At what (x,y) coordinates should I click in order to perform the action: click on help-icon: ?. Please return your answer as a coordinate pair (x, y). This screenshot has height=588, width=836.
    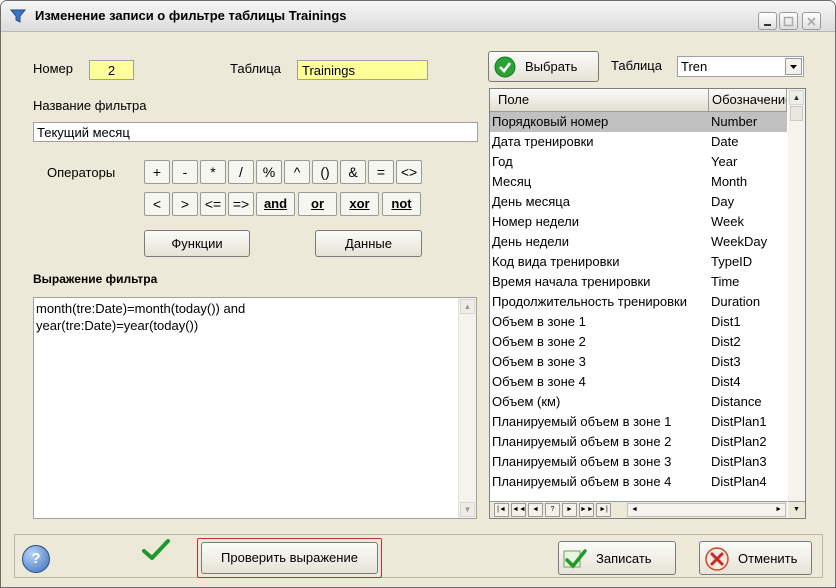
    Looking at the image, I should click on (36, 559).